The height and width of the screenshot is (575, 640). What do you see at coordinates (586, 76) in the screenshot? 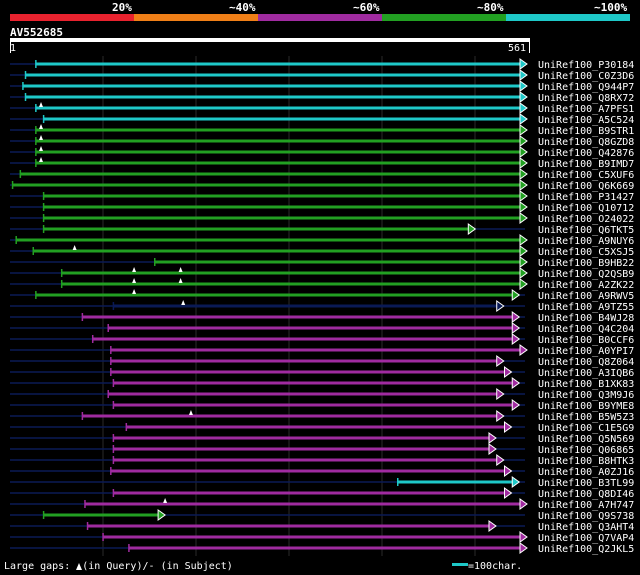
I see `hit-identifier-link: UniRef100_C0Z3D6` at bounding box center [586, 76].